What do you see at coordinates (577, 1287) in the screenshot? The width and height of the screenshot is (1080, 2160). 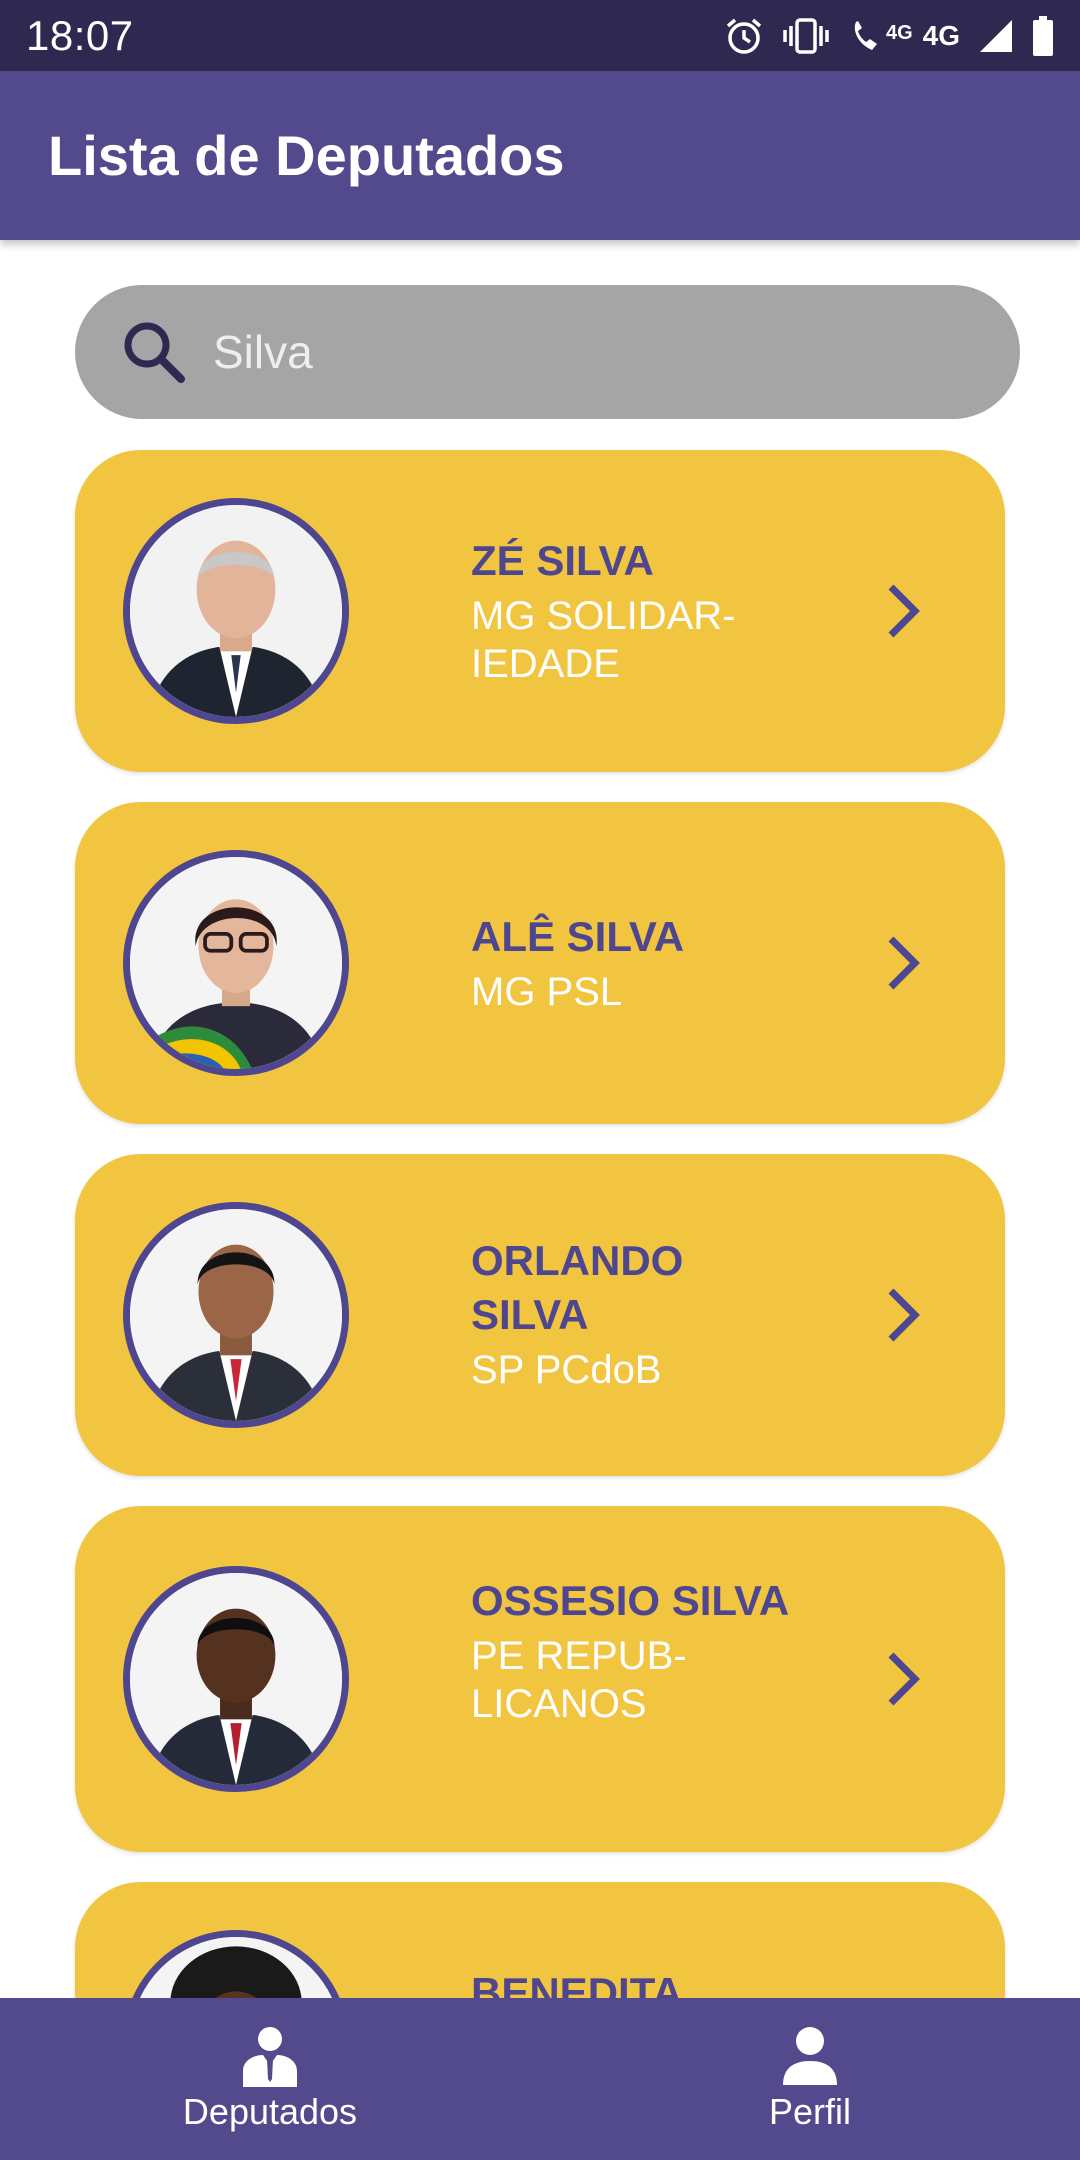 I see `deputy-name: ORLANDO SILVA` at bounding box center [577, 1287].